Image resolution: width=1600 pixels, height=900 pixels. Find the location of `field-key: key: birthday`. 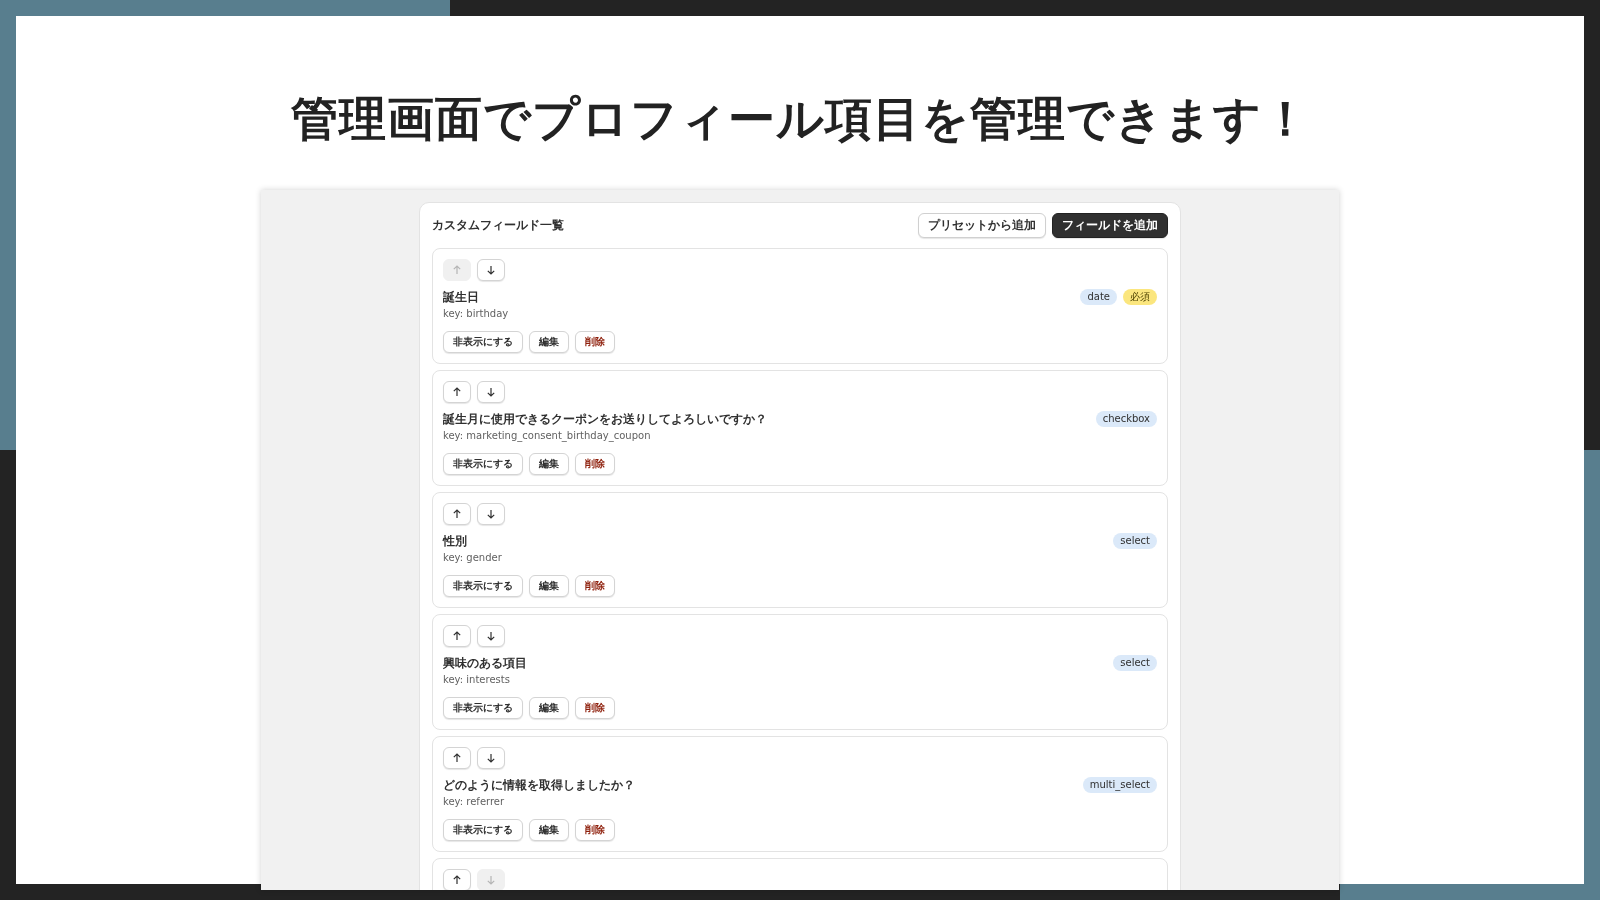

field-key: key: birthday is located at coordinates (476, 314).